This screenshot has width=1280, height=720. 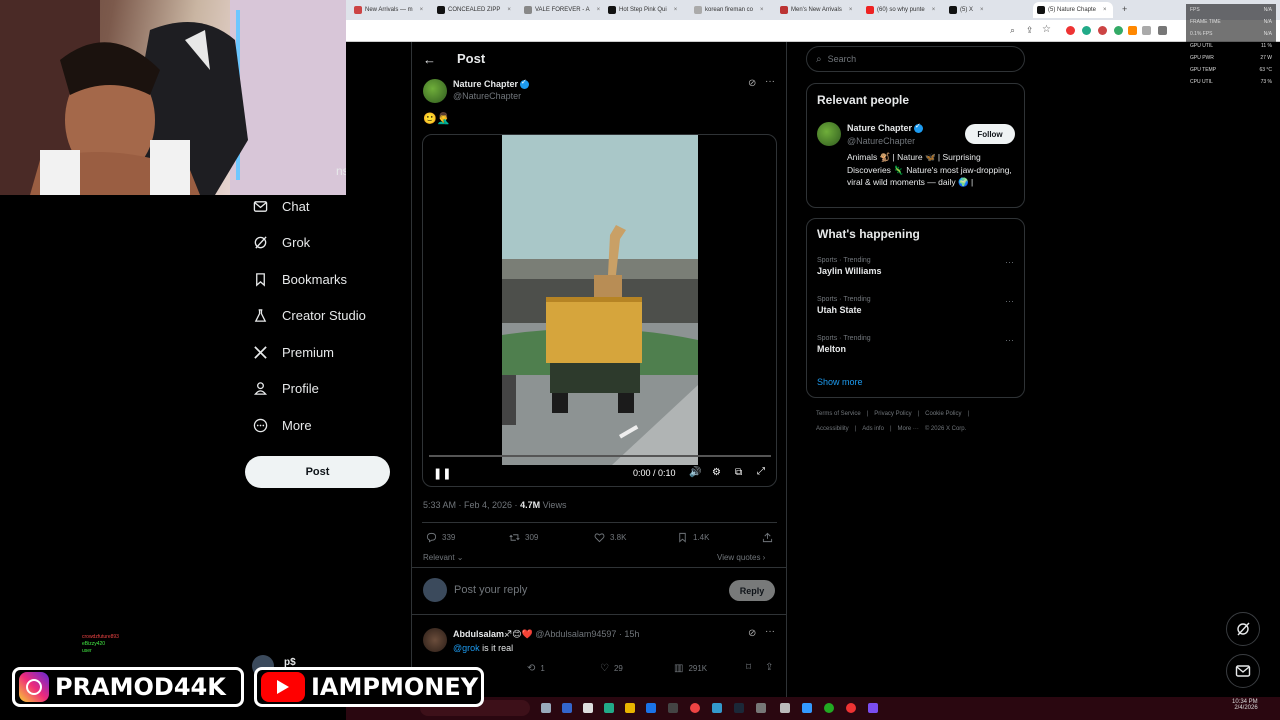 I want to click on nav-item-creator-studio: Creator Studio, so click(x=309, y=315).